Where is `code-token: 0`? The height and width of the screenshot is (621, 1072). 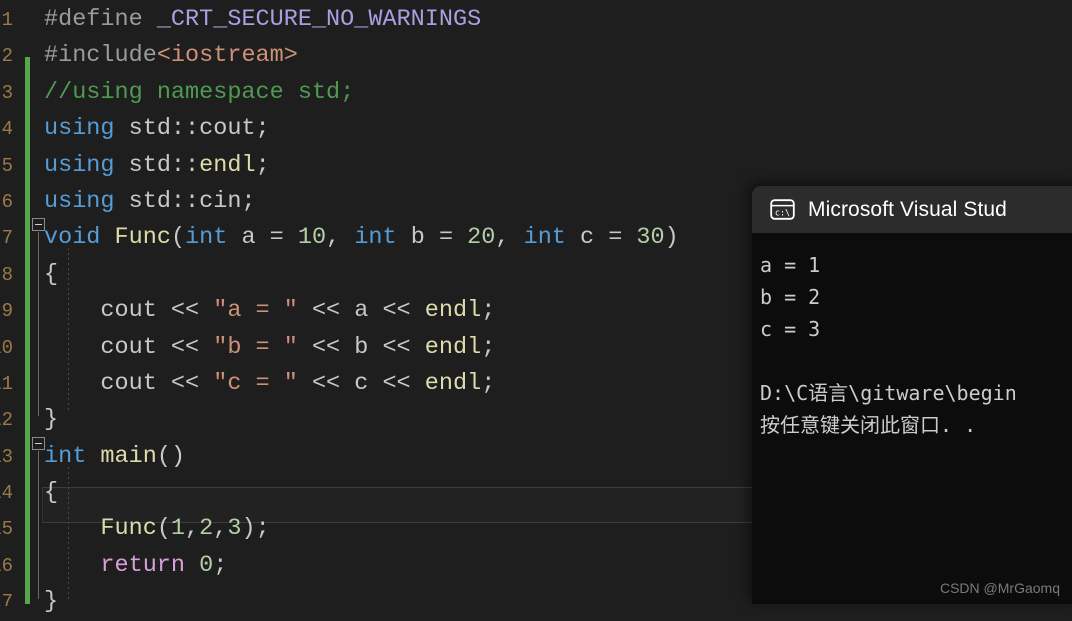 code-token: 0 is located at coordinates (206, 565).